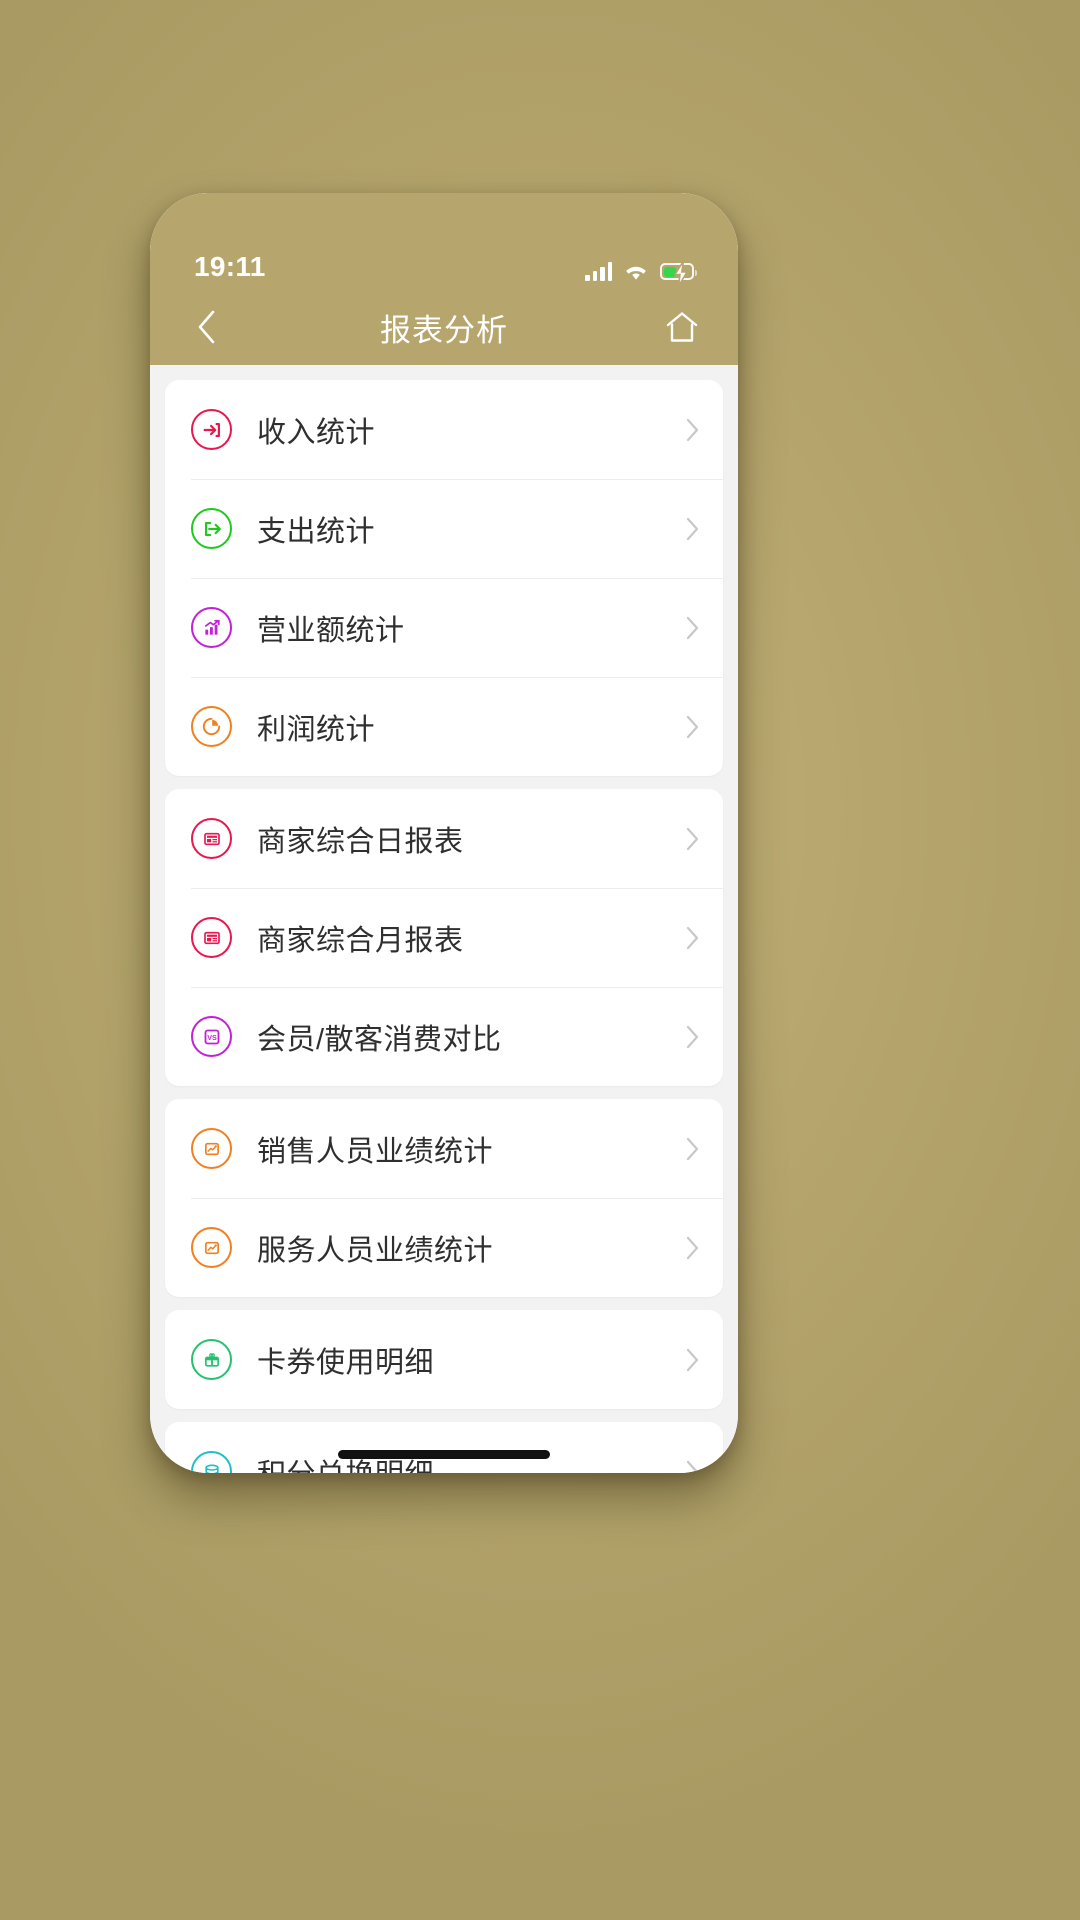 The image size is (1080, 1920). I want to click on list-item: 营业额统计, so click(444, 627).